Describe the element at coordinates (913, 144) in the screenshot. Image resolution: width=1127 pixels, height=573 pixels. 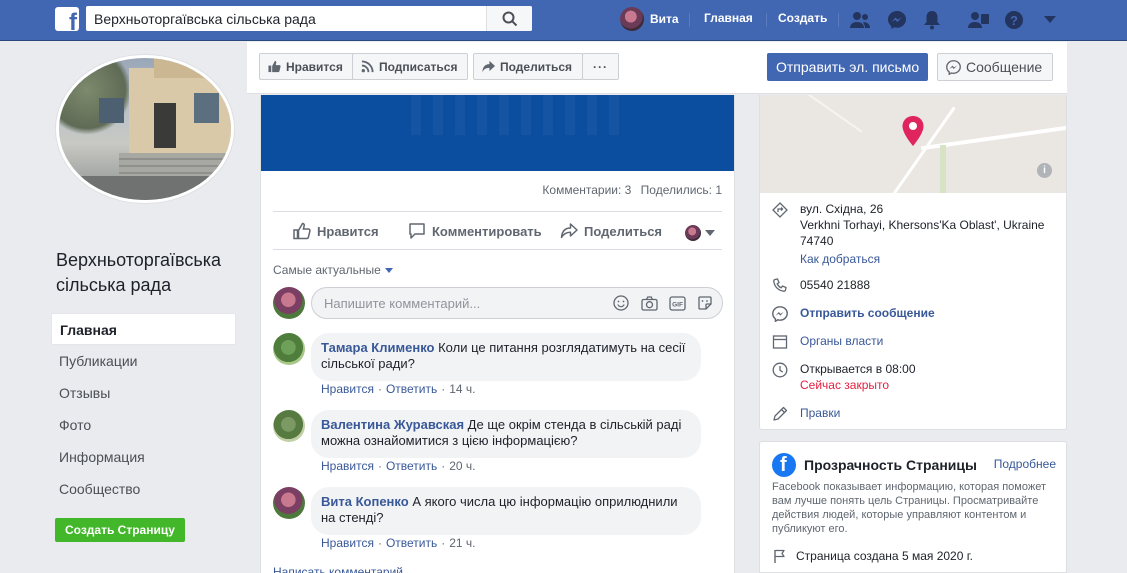
I see `location-map: i` at that location.